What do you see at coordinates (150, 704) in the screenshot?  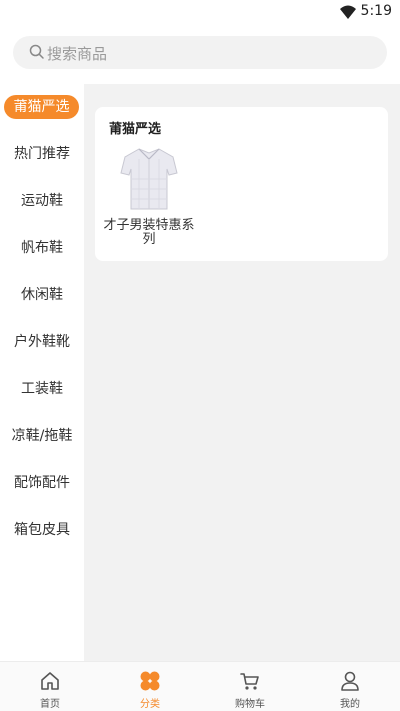 I see `tab-category-label: 分类` at bounding box center [150, 704].